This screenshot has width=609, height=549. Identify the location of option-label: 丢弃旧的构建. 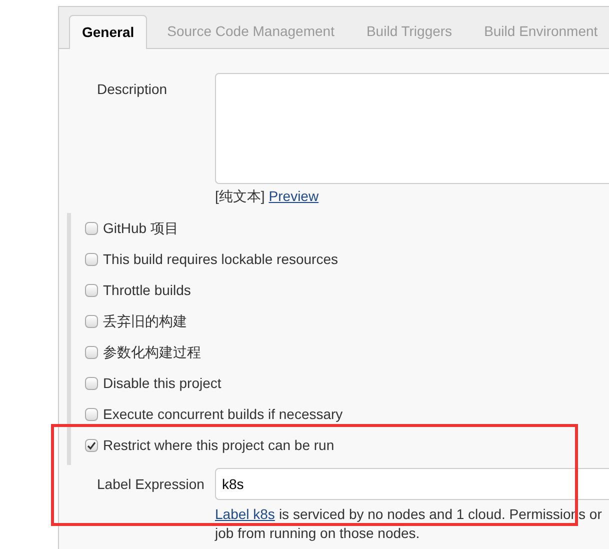
(145, 321).